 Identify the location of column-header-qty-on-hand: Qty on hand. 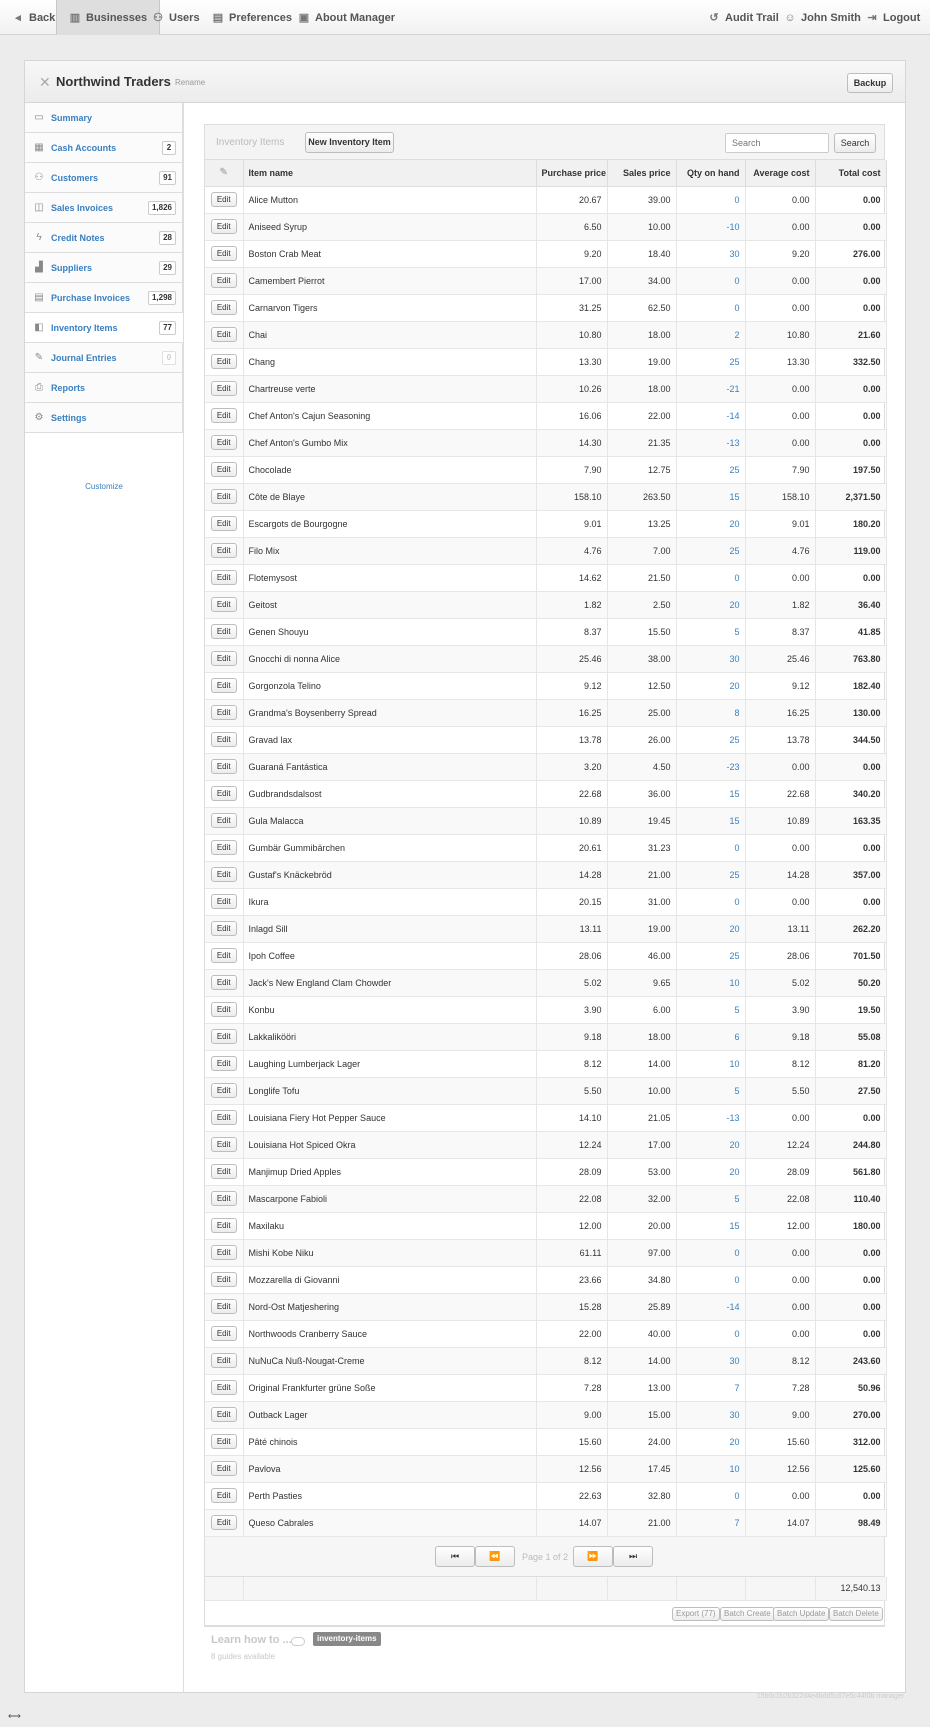
(711, 173).